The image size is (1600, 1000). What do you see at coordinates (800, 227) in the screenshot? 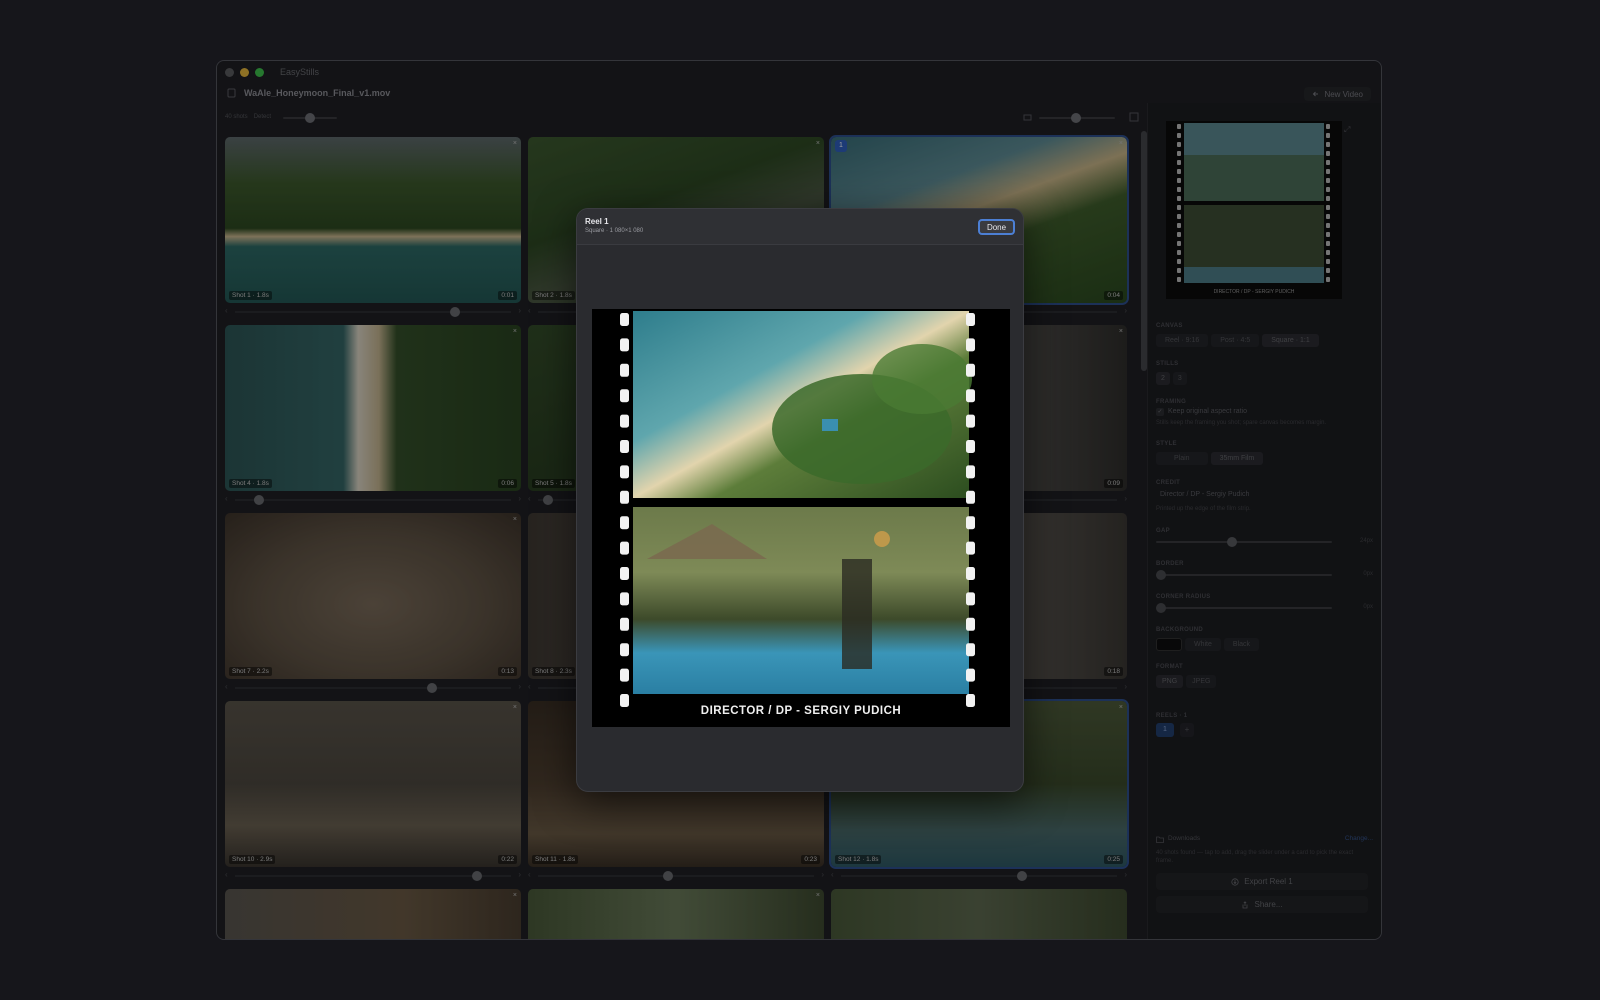
I see `sheet-header: Reel 1 Square · 1 080×1 080 Done` at bounding box center [800, 227].